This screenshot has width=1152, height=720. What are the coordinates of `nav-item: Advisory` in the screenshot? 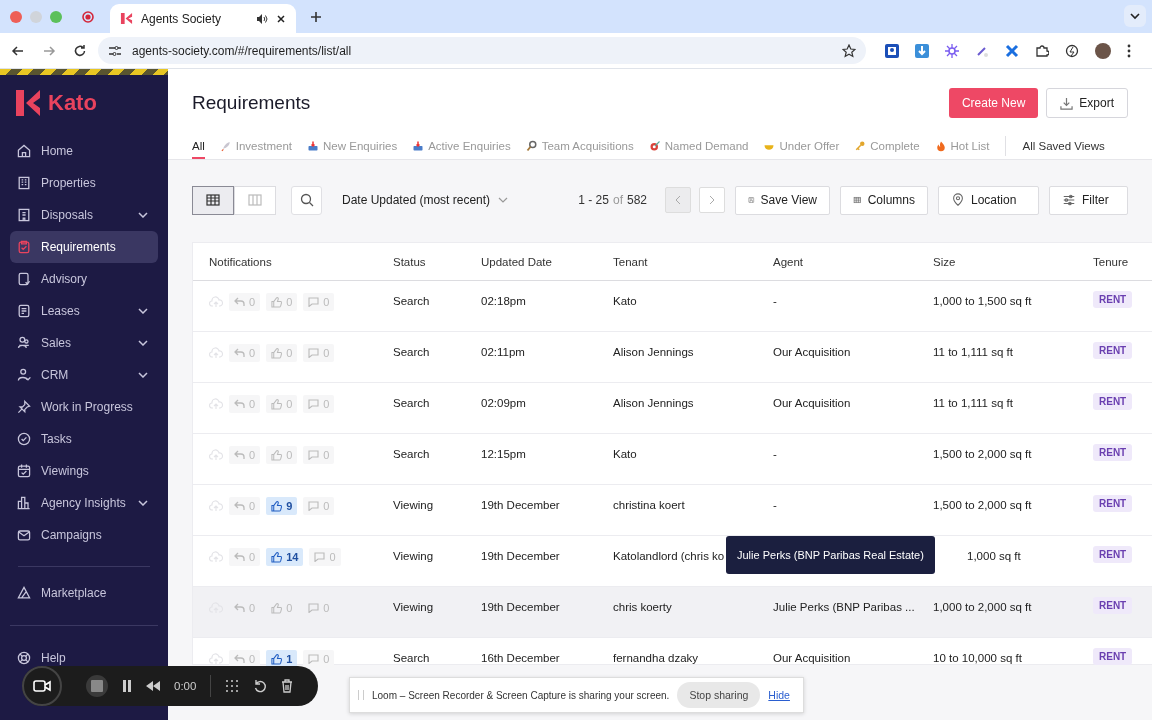 It's located at (84, 279).